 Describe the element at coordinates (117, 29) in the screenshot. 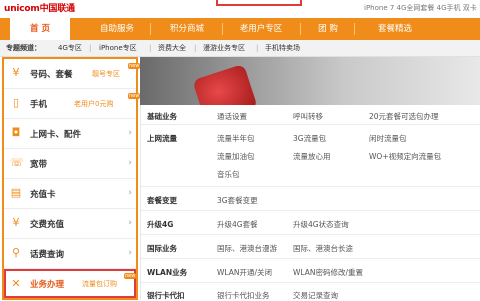

I see `nav-self-service: 自助服务` at that location.